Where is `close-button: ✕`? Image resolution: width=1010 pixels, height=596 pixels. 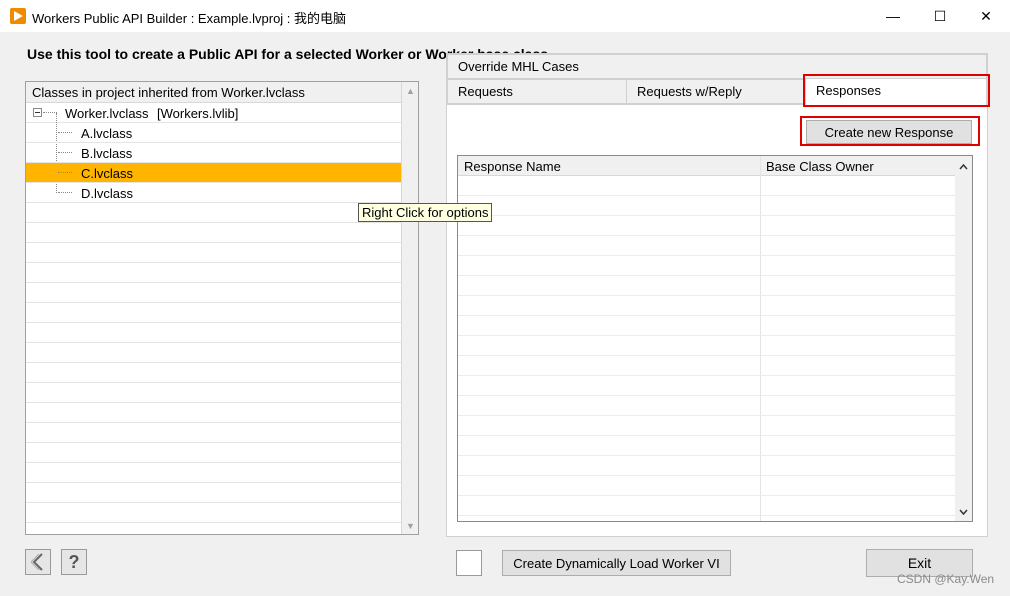
close-button: ✕ is located at coordinates (986, 16).